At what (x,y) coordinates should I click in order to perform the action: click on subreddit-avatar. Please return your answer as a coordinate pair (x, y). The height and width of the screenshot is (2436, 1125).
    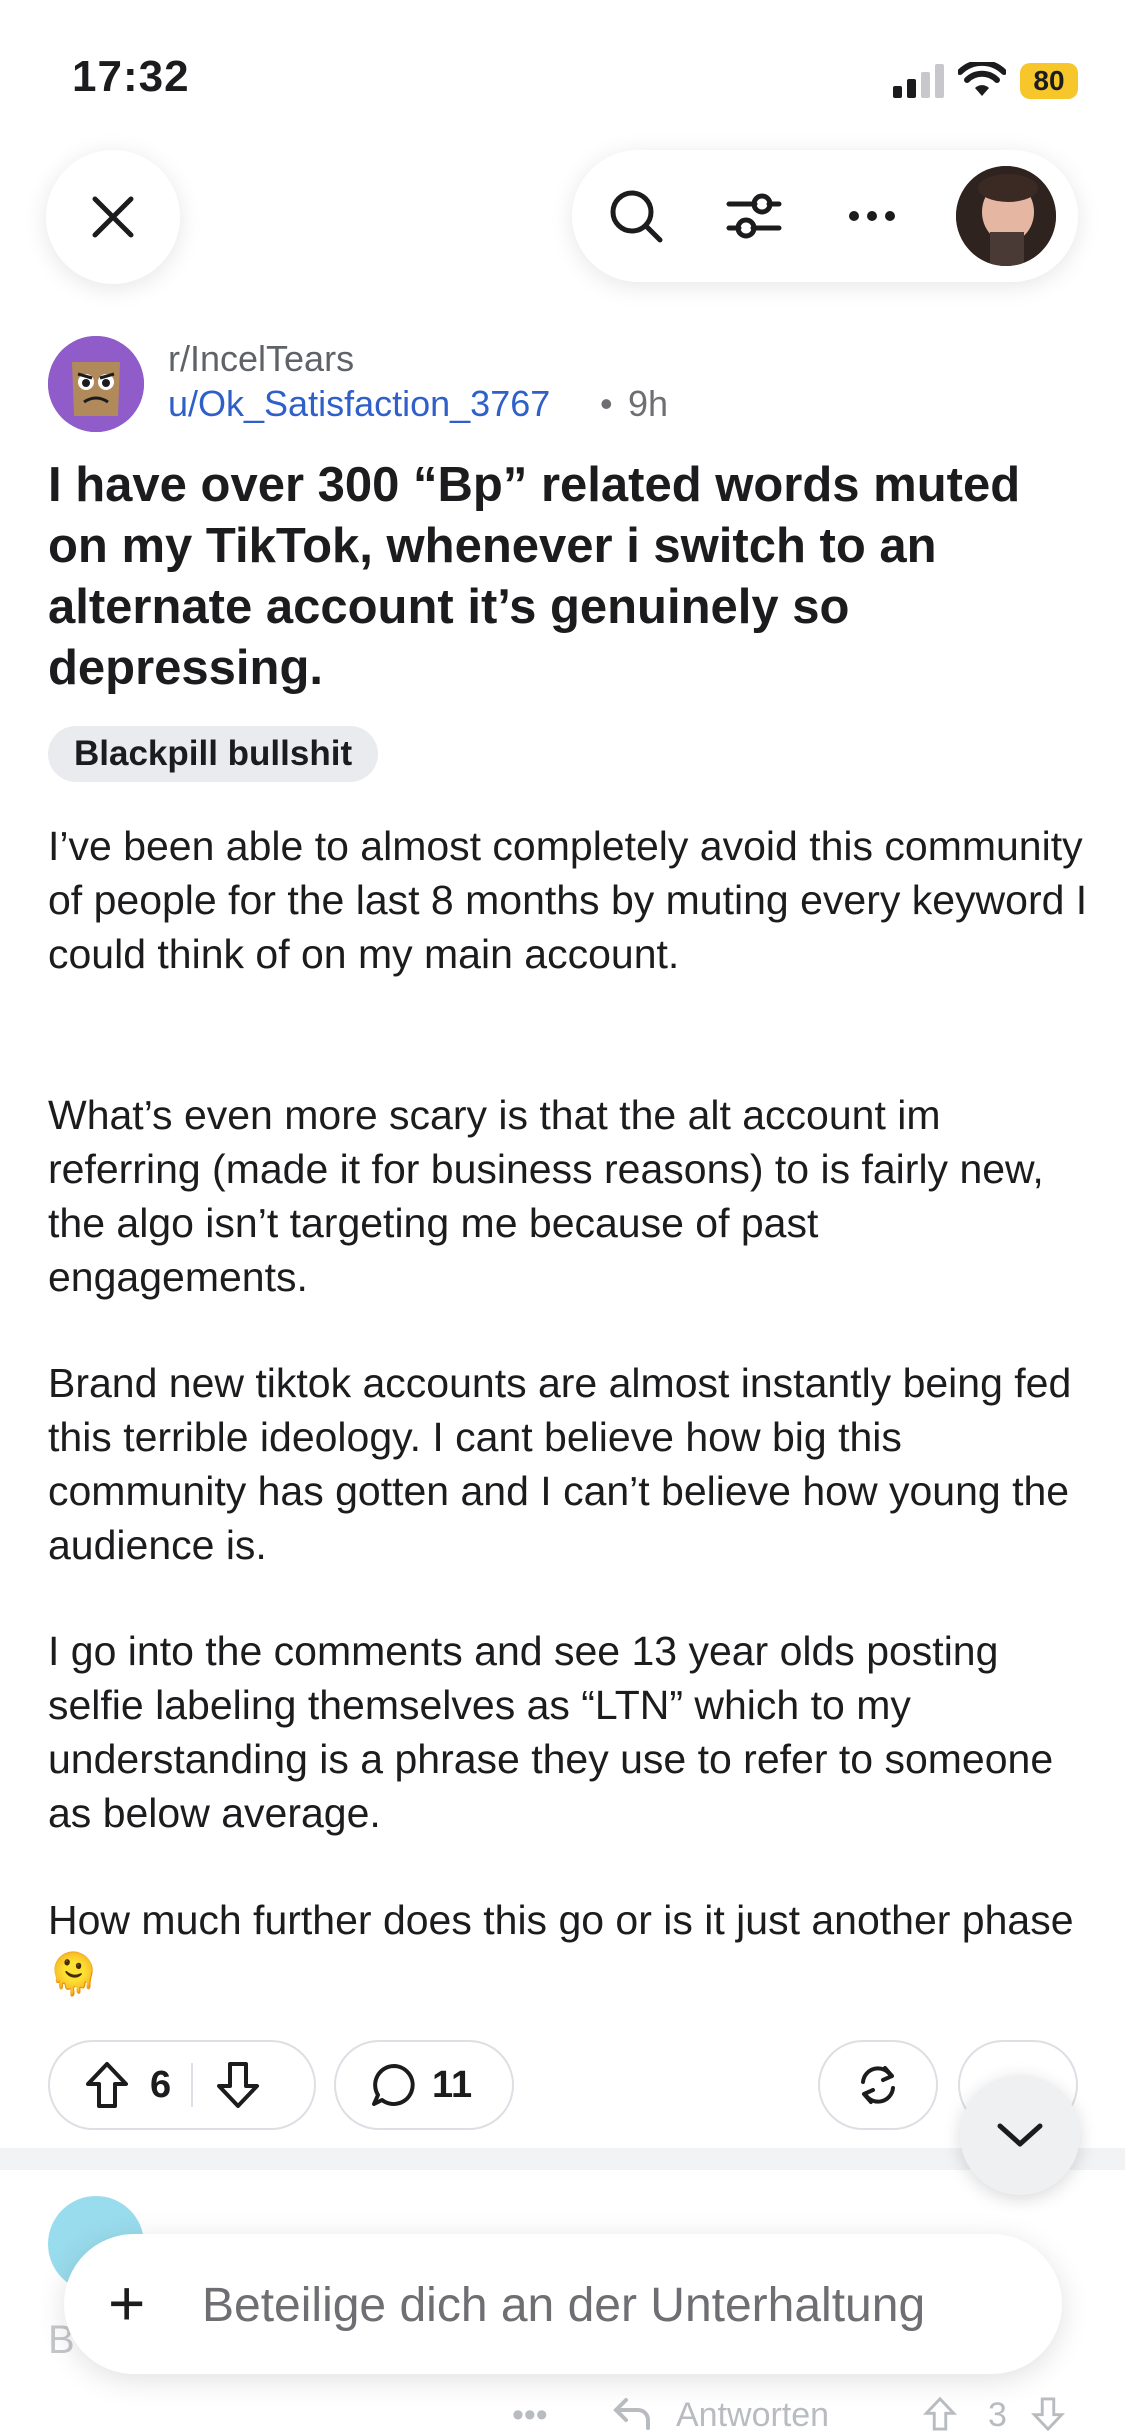
    Looking at the image, I should click on (96, 384).